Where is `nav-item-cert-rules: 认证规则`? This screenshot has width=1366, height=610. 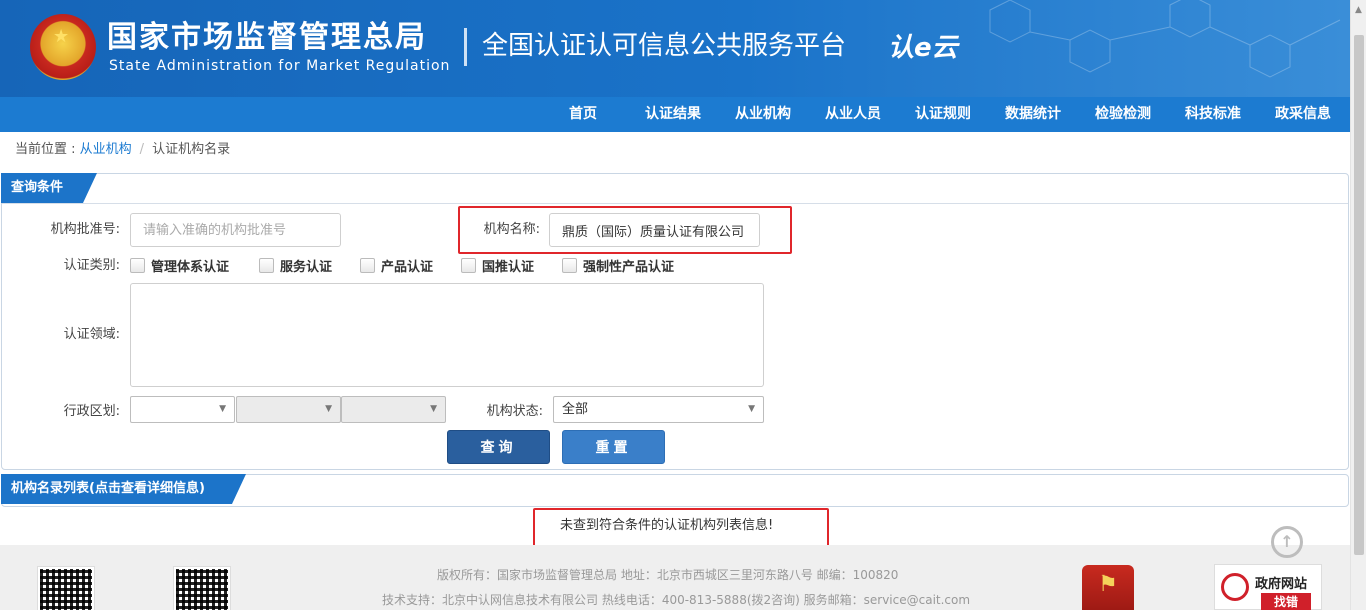
nav-item-cert-rules: 认证规则 is located at coordinates (943, 114).